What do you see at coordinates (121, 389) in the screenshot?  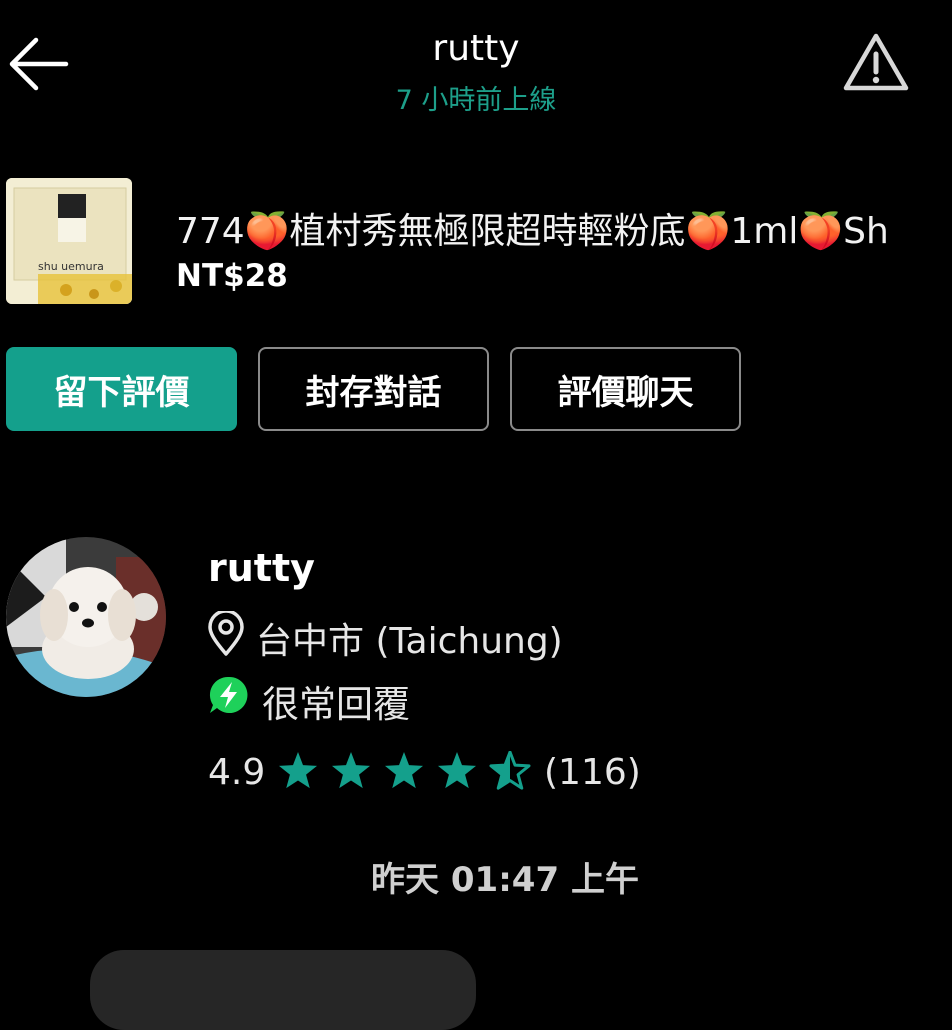 I see `leave-review-button: 留下評價` at bounding box center [121, 389].